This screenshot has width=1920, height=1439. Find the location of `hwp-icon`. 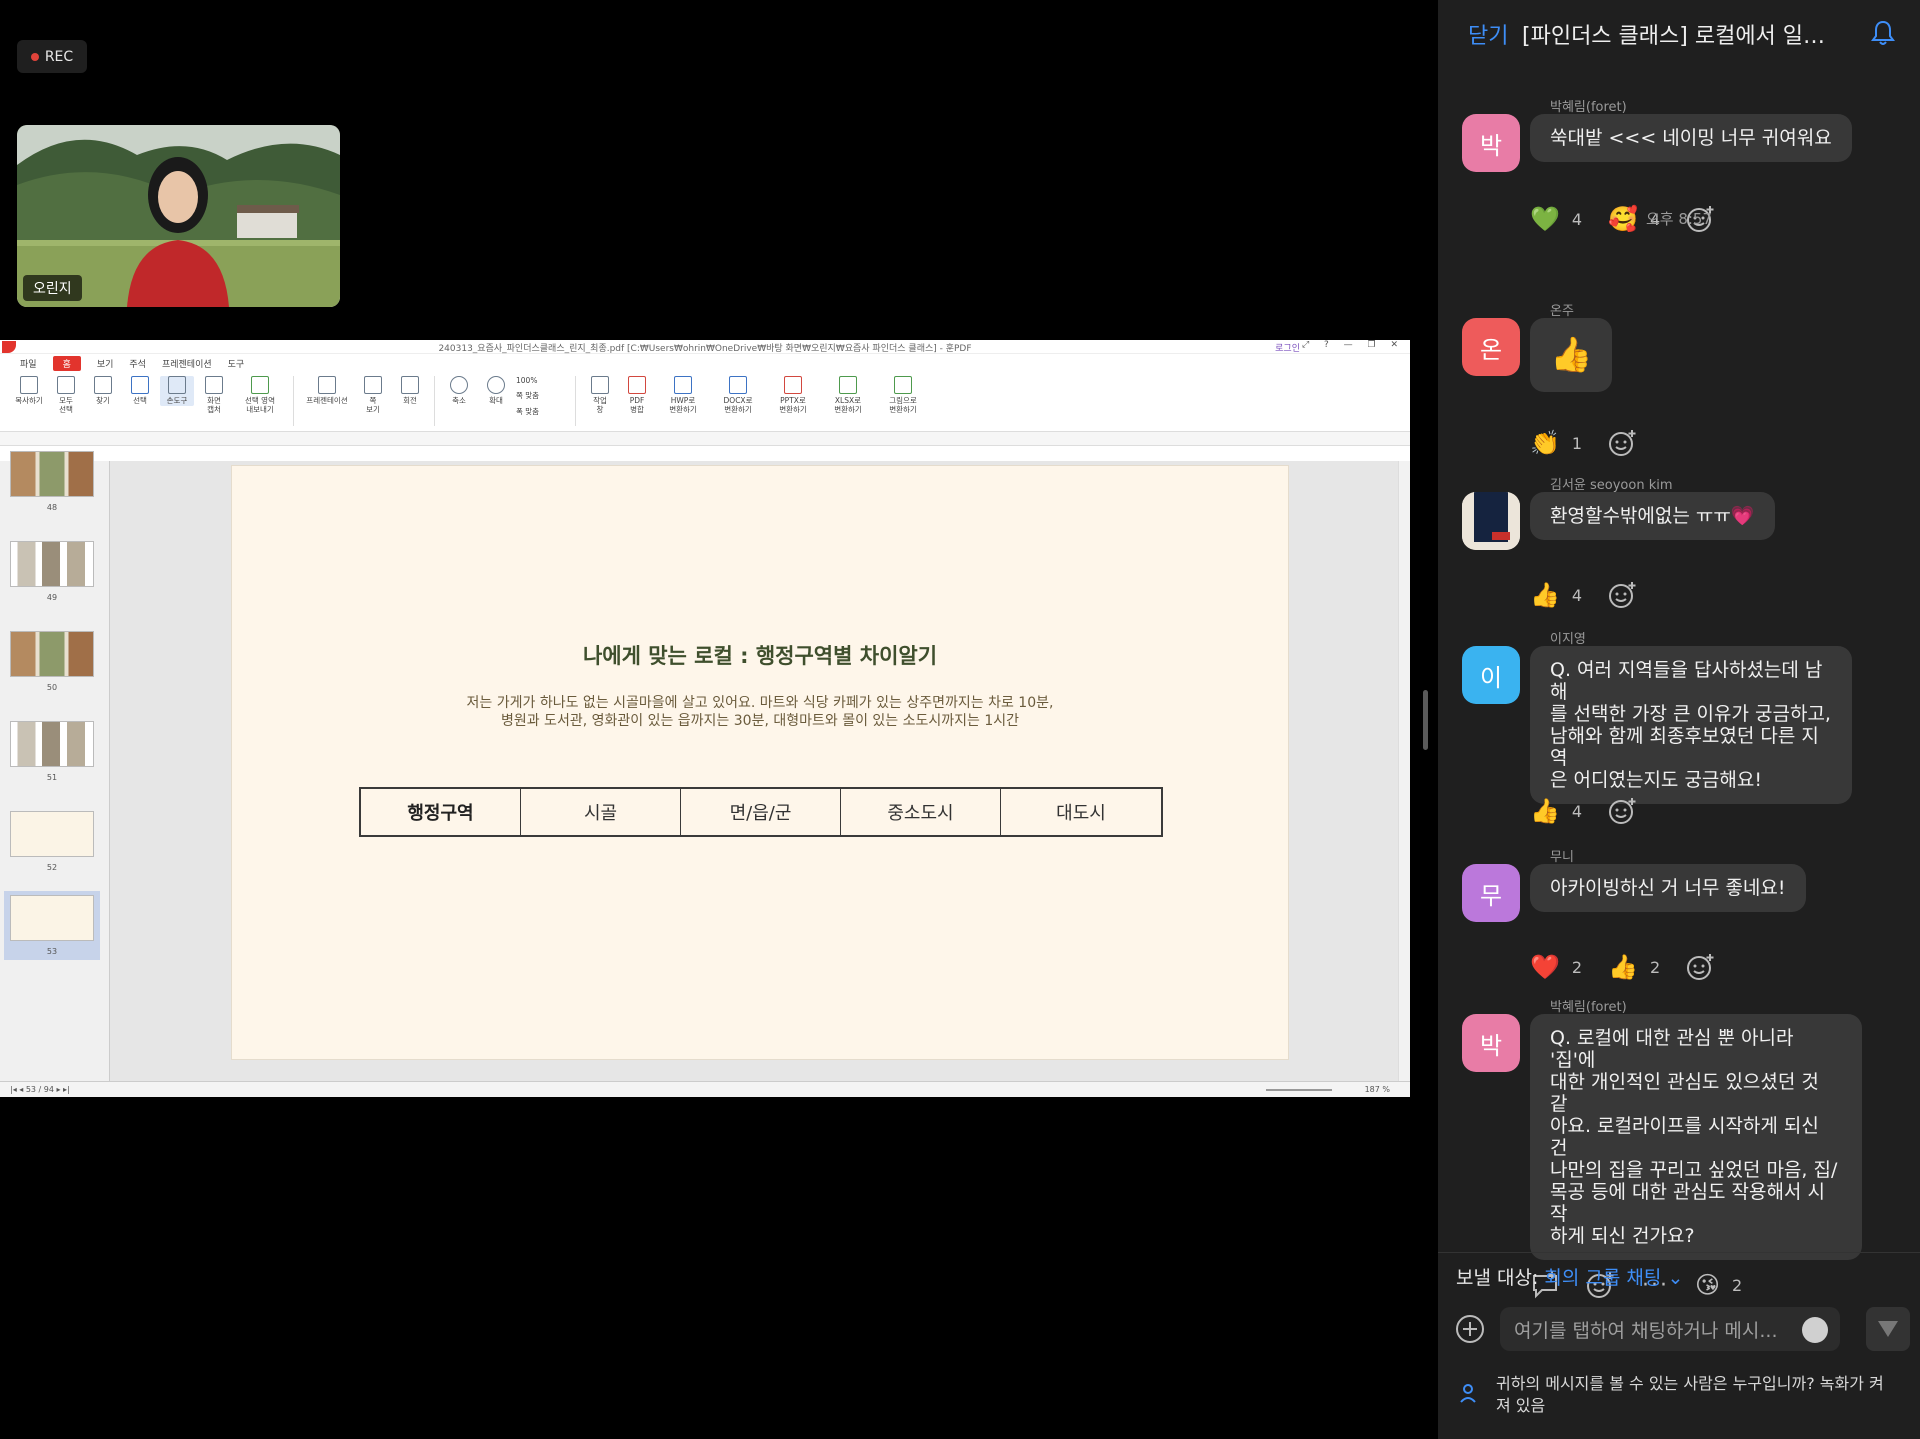

hwp-icon is located at coordinates (683, 385).